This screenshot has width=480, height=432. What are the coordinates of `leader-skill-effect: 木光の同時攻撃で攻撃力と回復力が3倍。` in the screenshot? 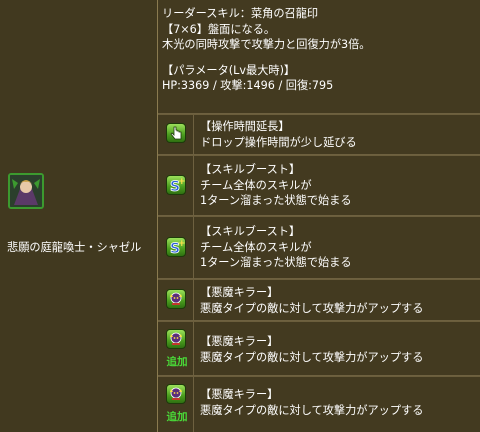 It's located at (266, 45).